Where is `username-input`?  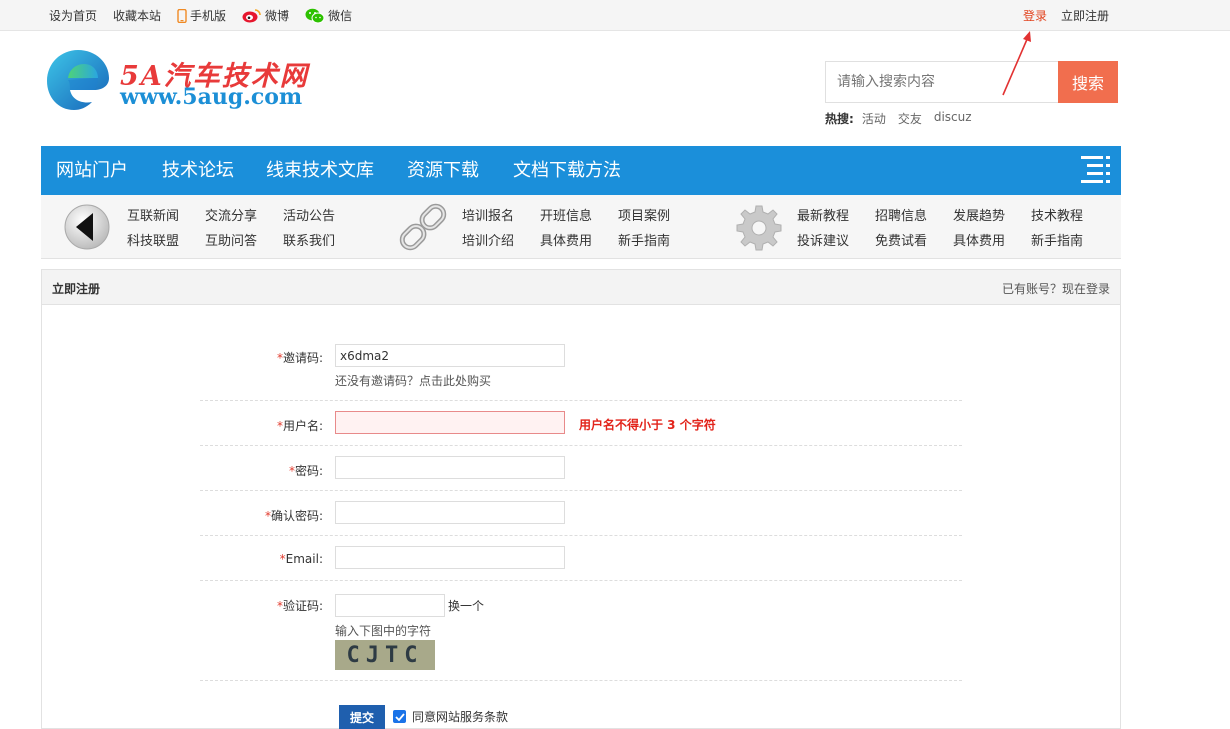
username-input is located at coordinates (450, 422).